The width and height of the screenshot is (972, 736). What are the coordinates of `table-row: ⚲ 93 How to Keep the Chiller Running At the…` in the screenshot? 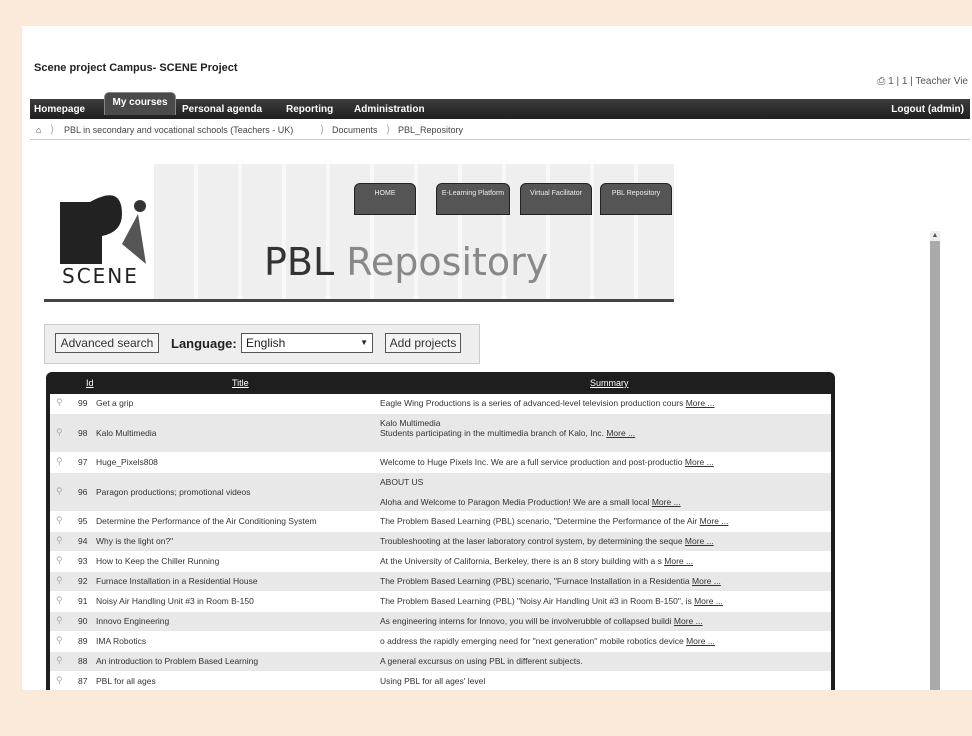 It's located at (440, 562).